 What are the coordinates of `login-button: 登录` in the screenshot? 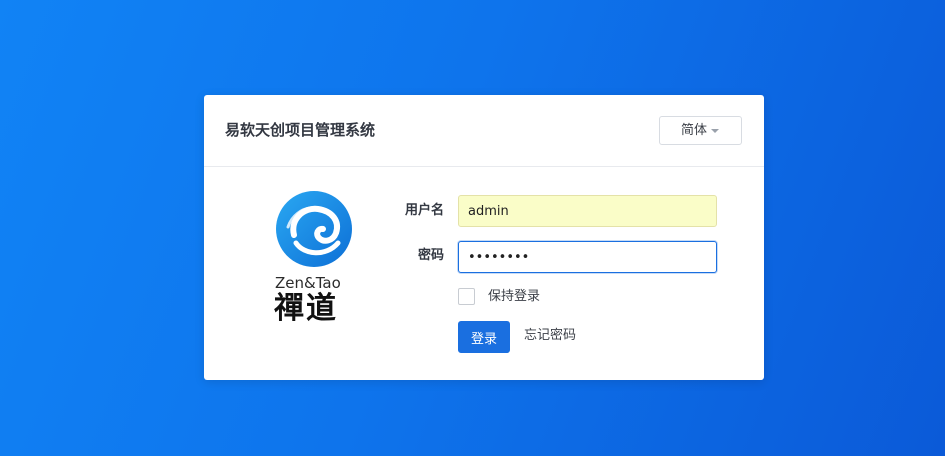 It's located at (484, 337).